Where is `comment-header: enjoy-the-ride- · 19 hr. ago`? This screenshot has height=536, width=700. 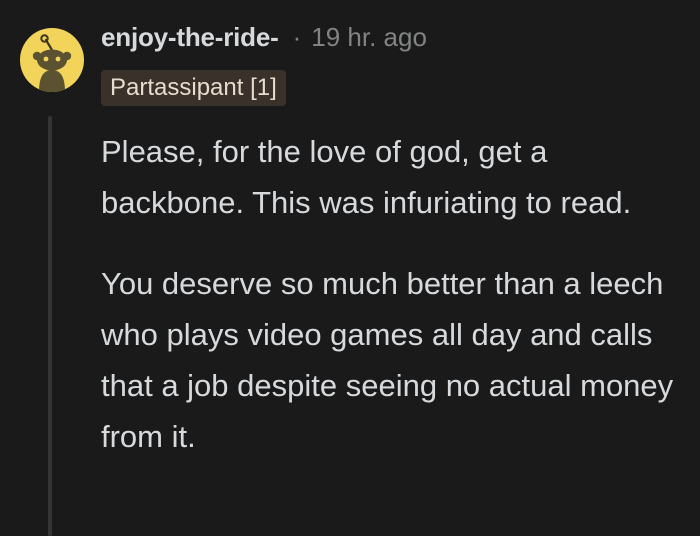 comment-header: enjoy-the-ride- · 19 hr. ago is located at coordinates (264, 37).